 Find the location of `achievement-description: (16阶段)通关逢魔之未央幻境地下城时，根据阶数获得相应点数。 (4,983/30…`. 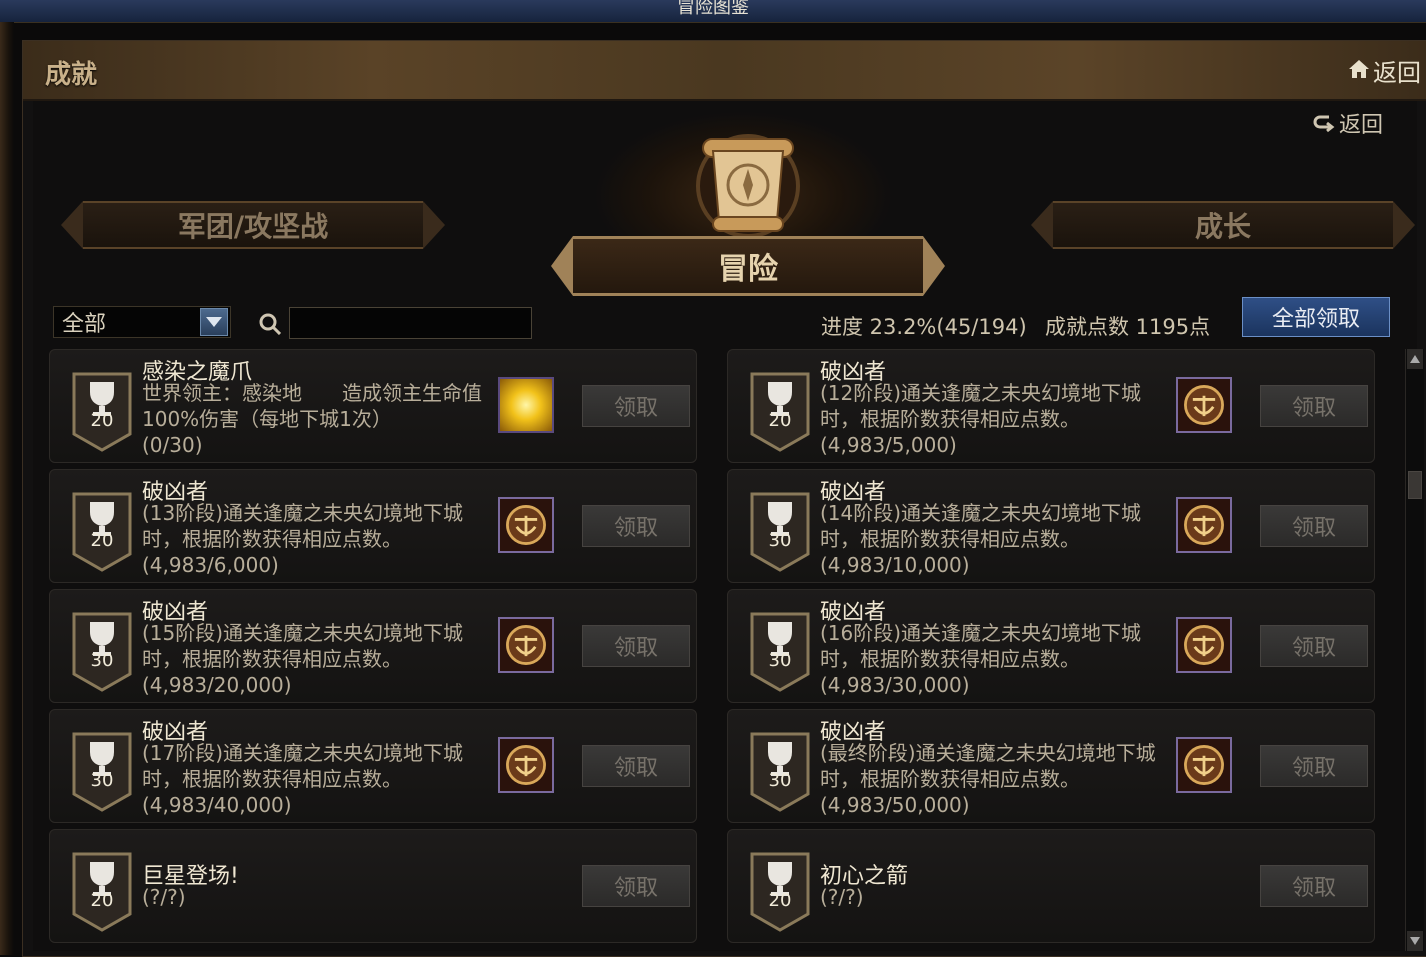

achievement-description: (16阶段)通关逢魔之未央幻境地下城时，根据阶数获得相应点数。 (4,983/30… is located at coordinates (990, 659).